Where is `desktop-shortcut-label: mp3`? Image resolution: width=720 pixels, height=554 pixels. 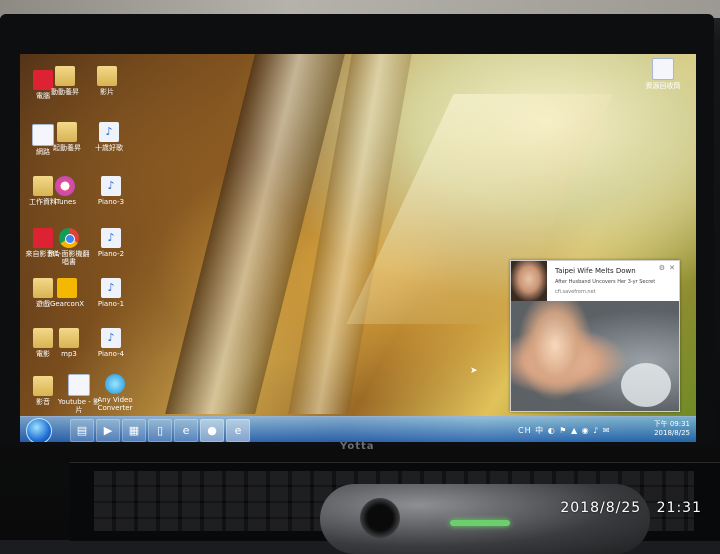
desktop-shortcut-label: mp3 is located at coordinates (69, 354).